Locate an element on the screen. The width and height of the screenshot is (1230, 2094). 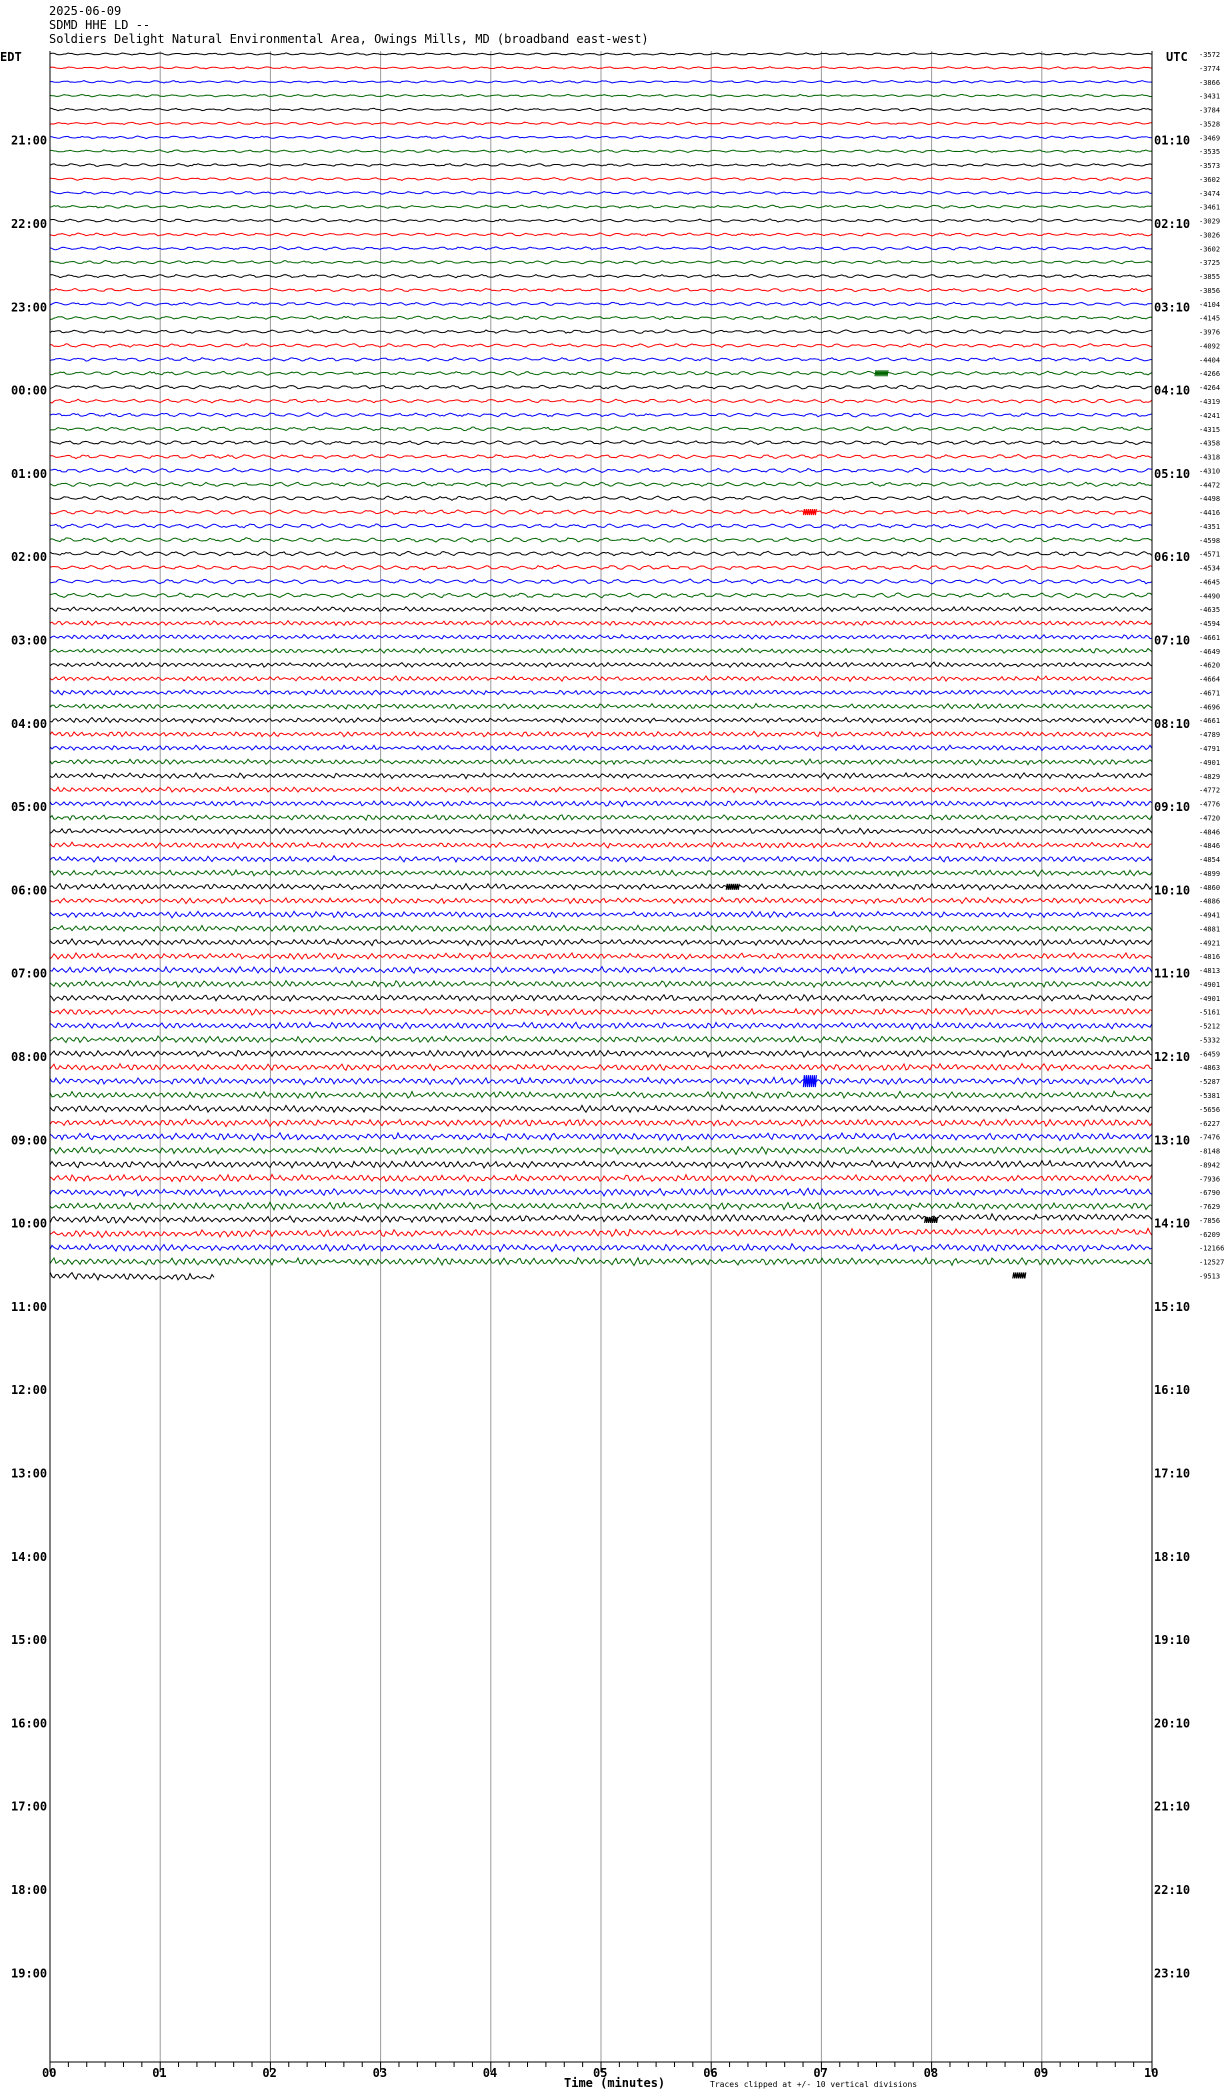
trace-offset-label: -6227 is located at coordinates (1209, 1124).